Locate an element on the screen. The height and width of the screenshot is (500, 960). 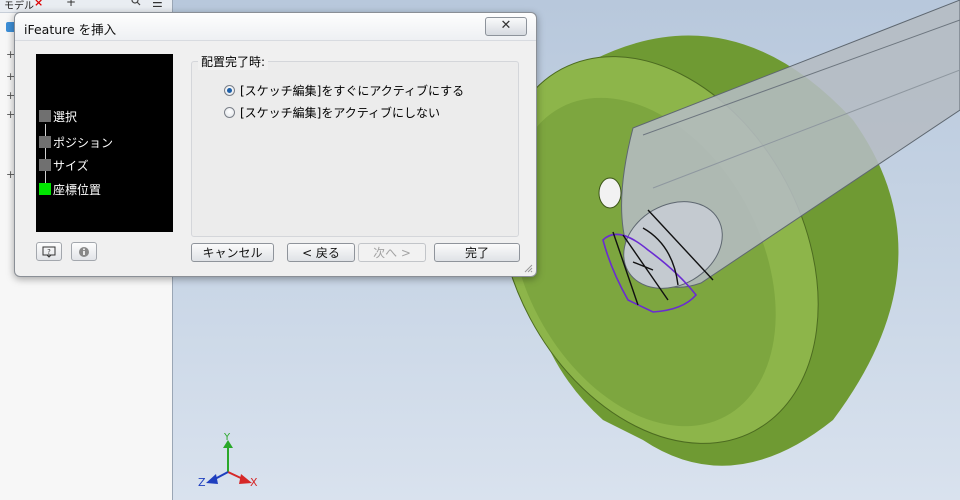
dialog-titlebar: iFeature を挿入 ✕ is located at coordinates (275, 27).